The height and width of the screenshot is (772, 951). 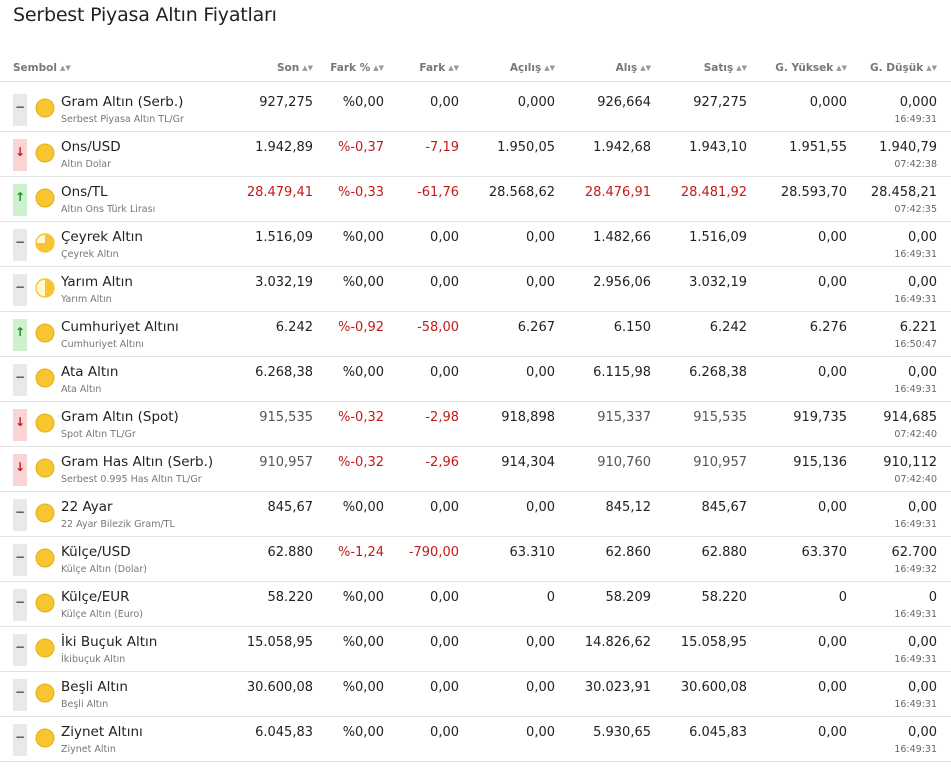 I want to click on cell-alis: 6.150, so click(x=632, y=327).